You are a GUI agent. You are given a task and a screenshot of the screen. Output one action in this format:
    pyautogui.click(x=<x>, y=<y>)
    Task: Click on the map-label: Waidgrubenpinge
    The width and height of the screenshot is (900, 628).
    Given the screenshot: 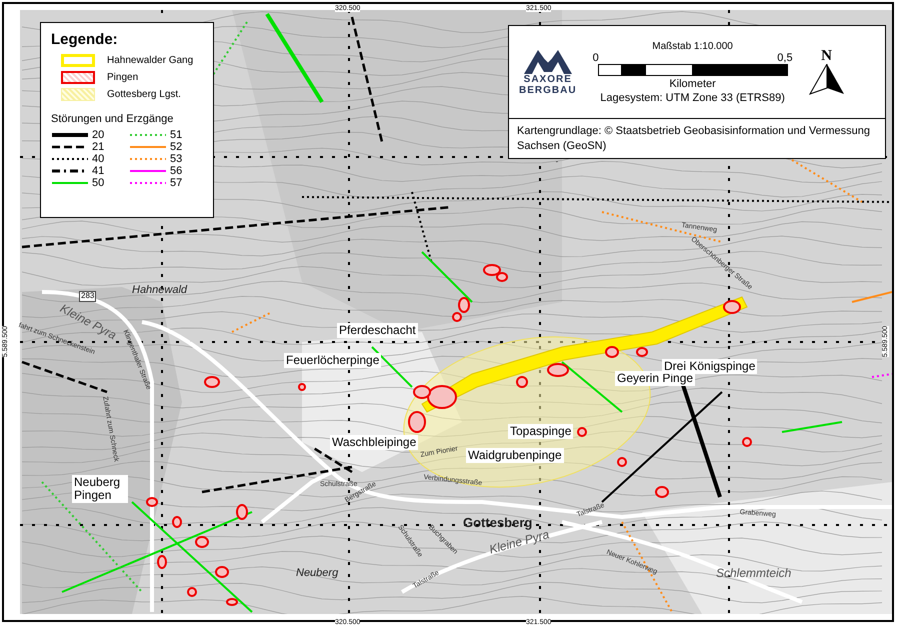 What is the action you would take?
    pyautogui.click(x=515, y=456)
    